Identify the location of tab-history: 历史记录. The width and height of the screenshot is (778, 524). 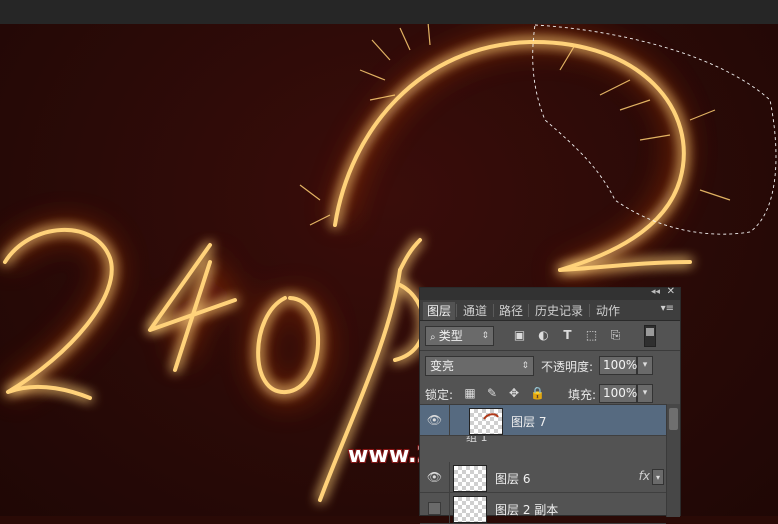
(559, 311).